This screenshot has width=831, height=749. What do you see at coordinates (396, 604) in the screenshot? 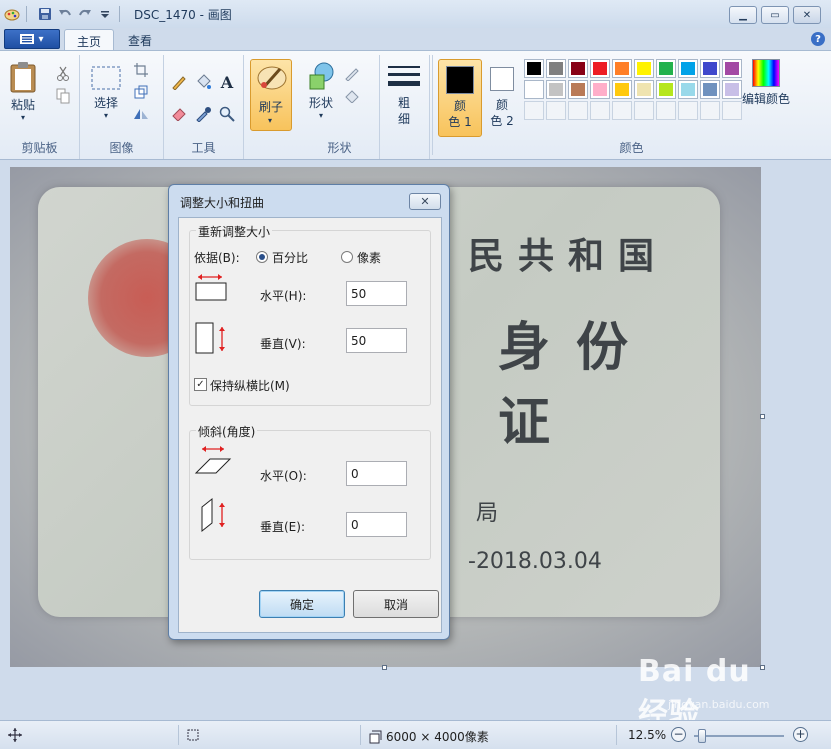
I see `cancel-button: 取消` at bounding box center [396, 604].